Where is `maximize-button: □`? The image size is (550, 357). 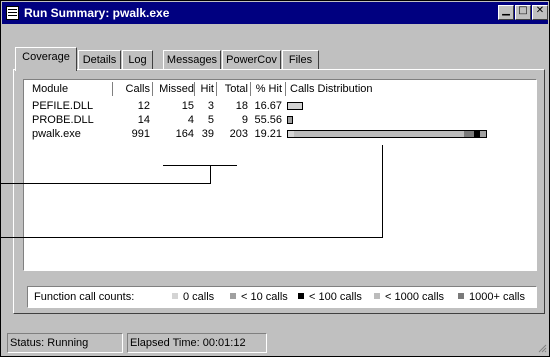
maximize-button: □ is located at coordinates (523, 12).